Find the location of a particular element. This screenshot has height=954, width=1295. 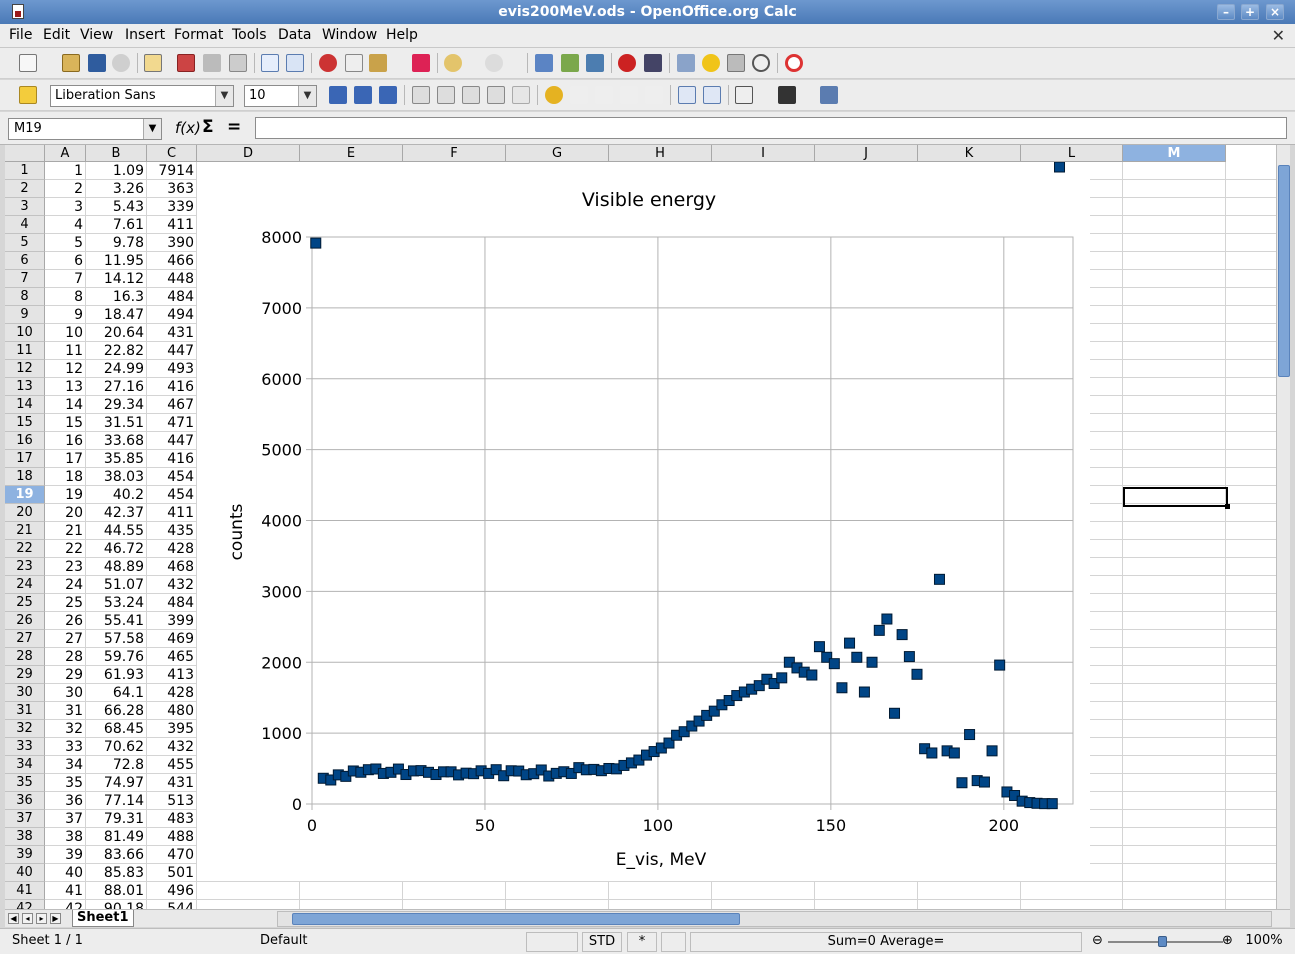

cell-c9: 494 is located at coordinates (172, 315).